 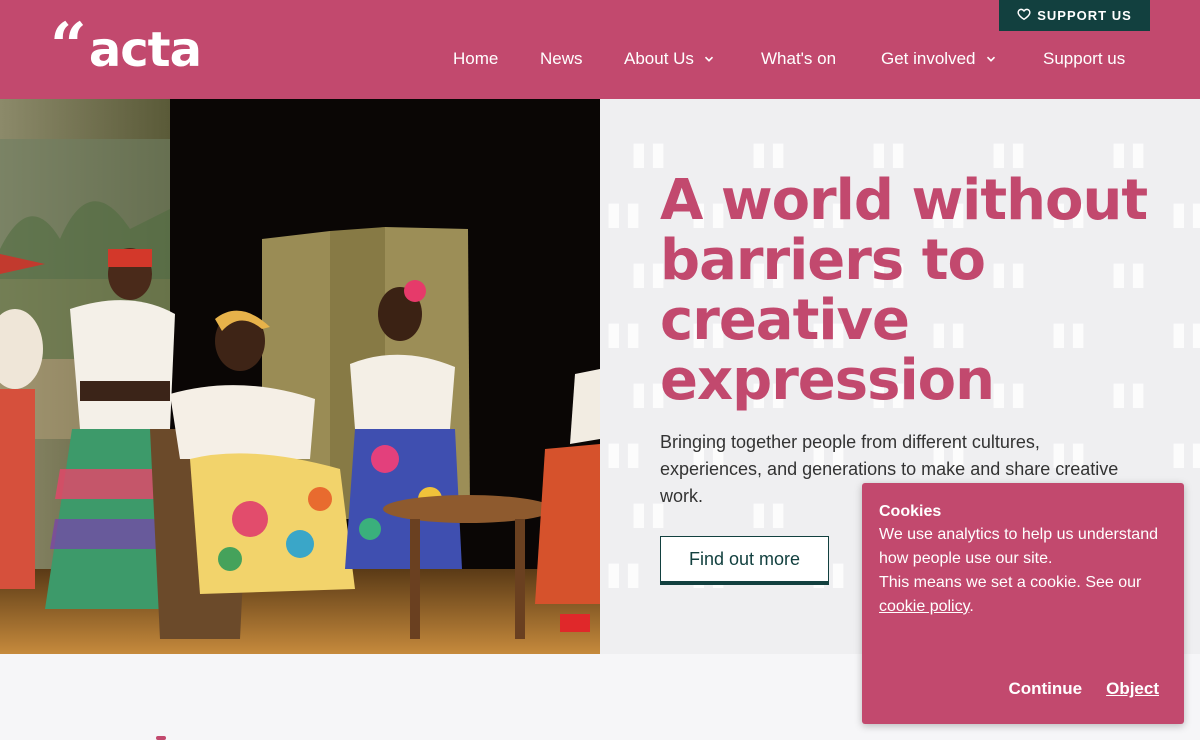 I want to click on nav-item-about-us: About Us, so click(x=669, y=59).